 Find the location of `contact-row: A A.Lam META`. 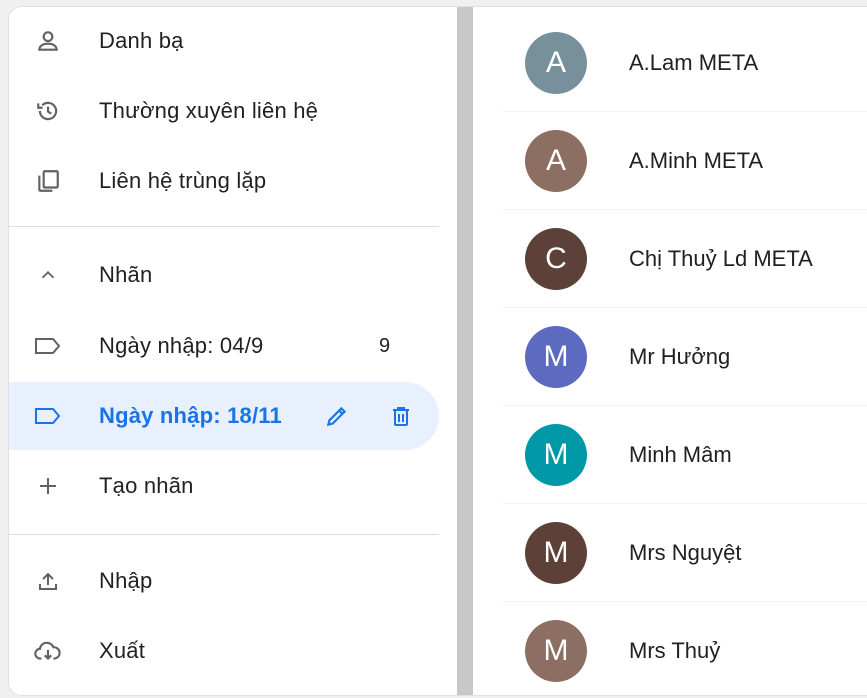

contact-row: A A.Lam META is located at coordinates (670, 63).